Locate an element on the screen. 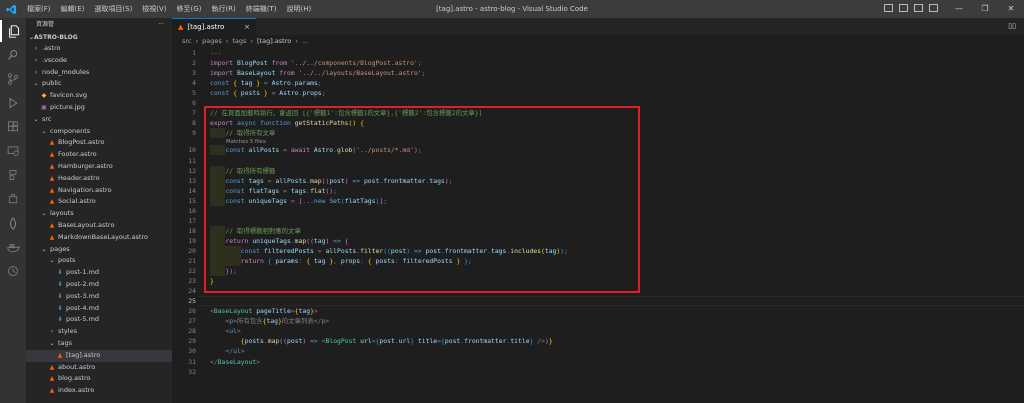  tree-file: ▲ BaseLayout.astro is located at coordinates (99, 226).